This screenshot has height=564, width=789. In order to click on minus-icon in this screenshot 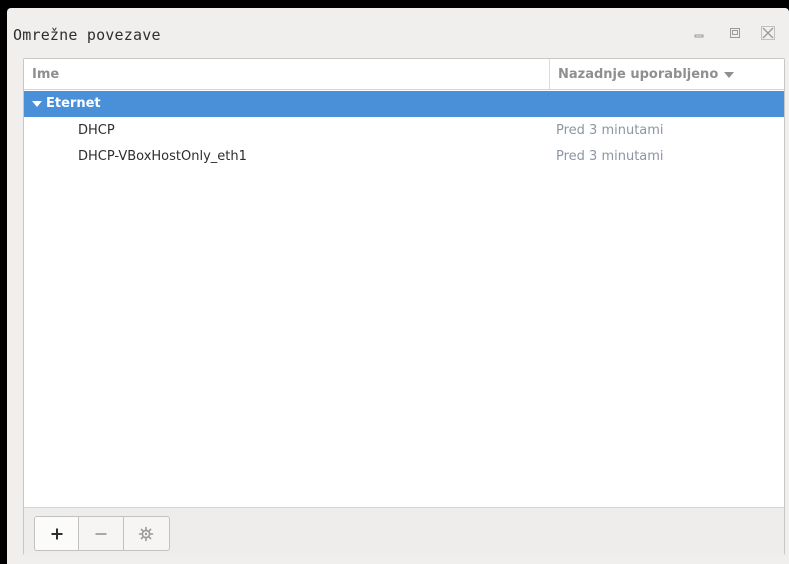, I will do `click(101, 533)`.